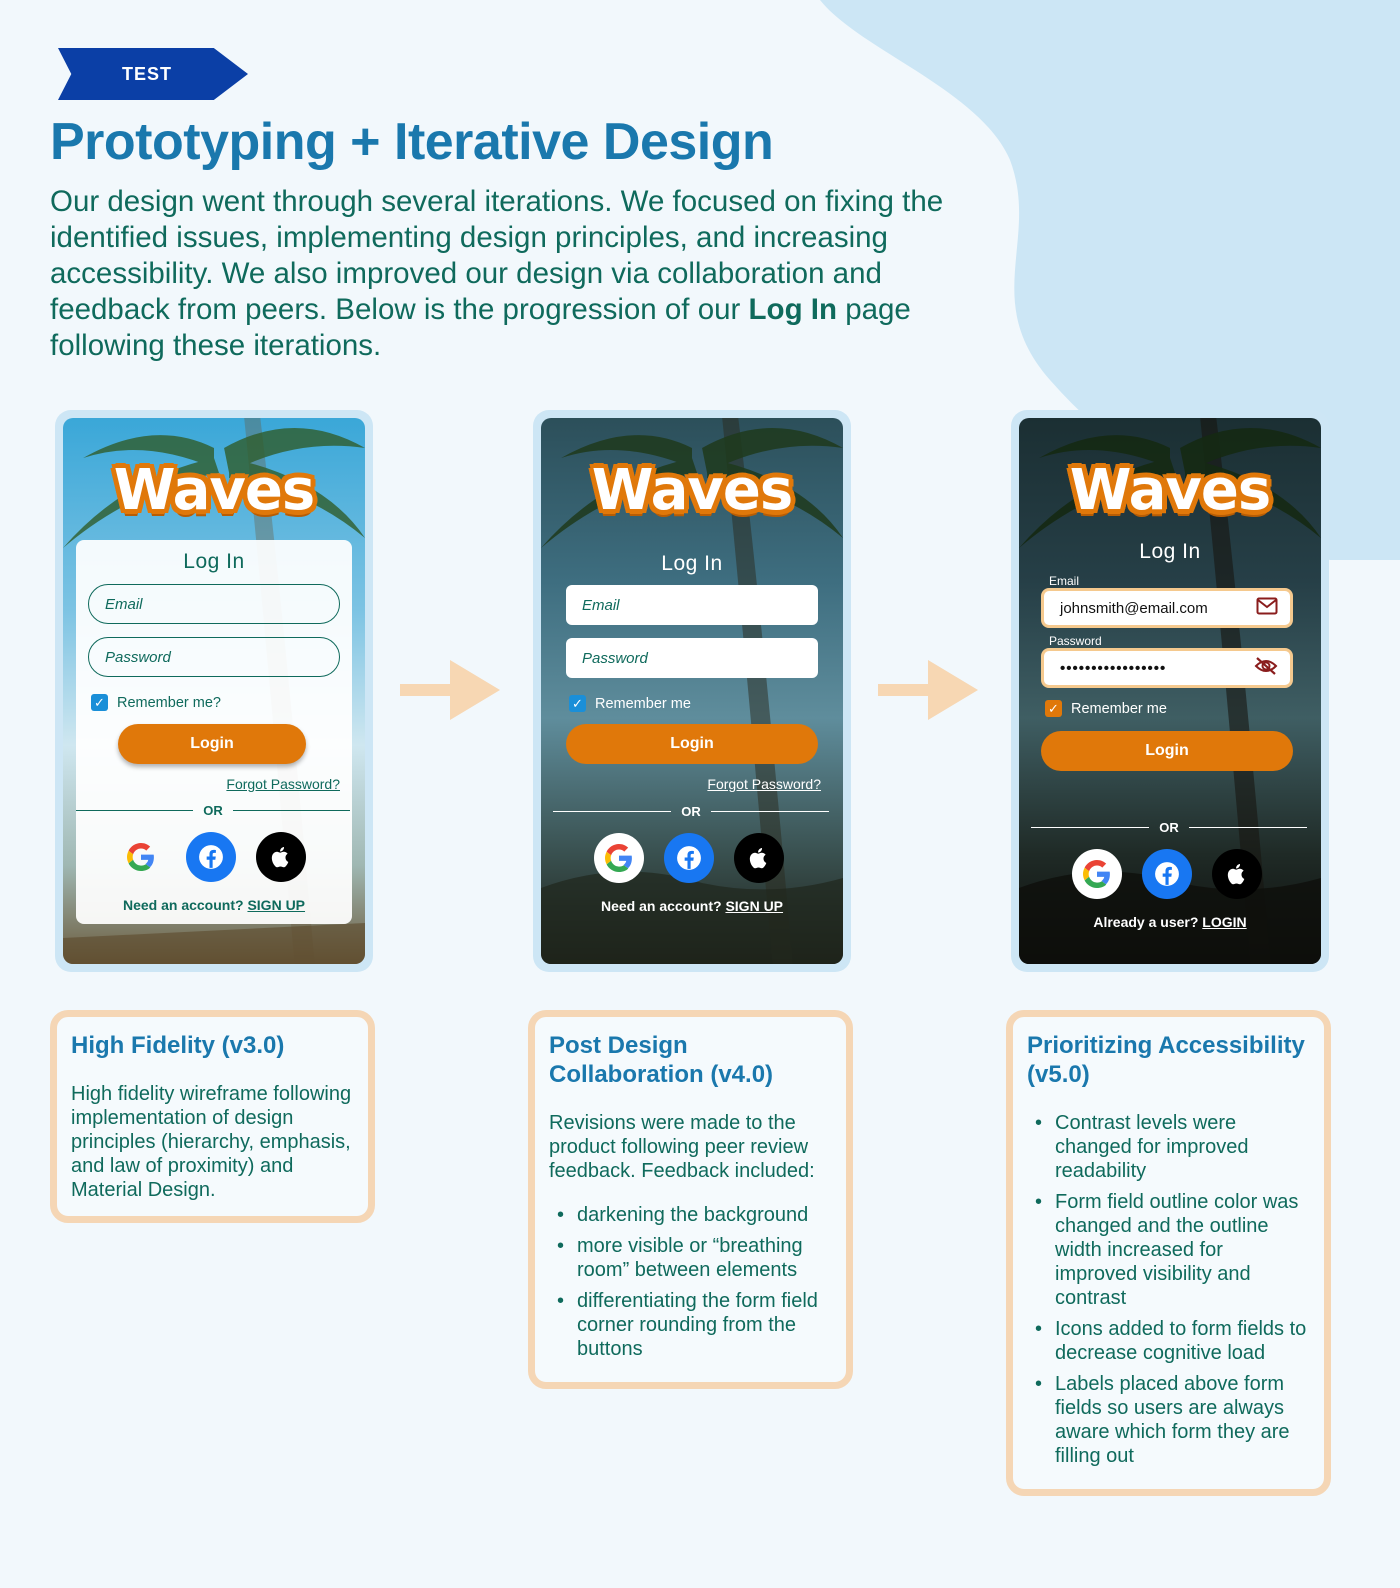  Describe the element at coordinates (1075, 641) in the screenshot. I see `password-label: Password` at that location.